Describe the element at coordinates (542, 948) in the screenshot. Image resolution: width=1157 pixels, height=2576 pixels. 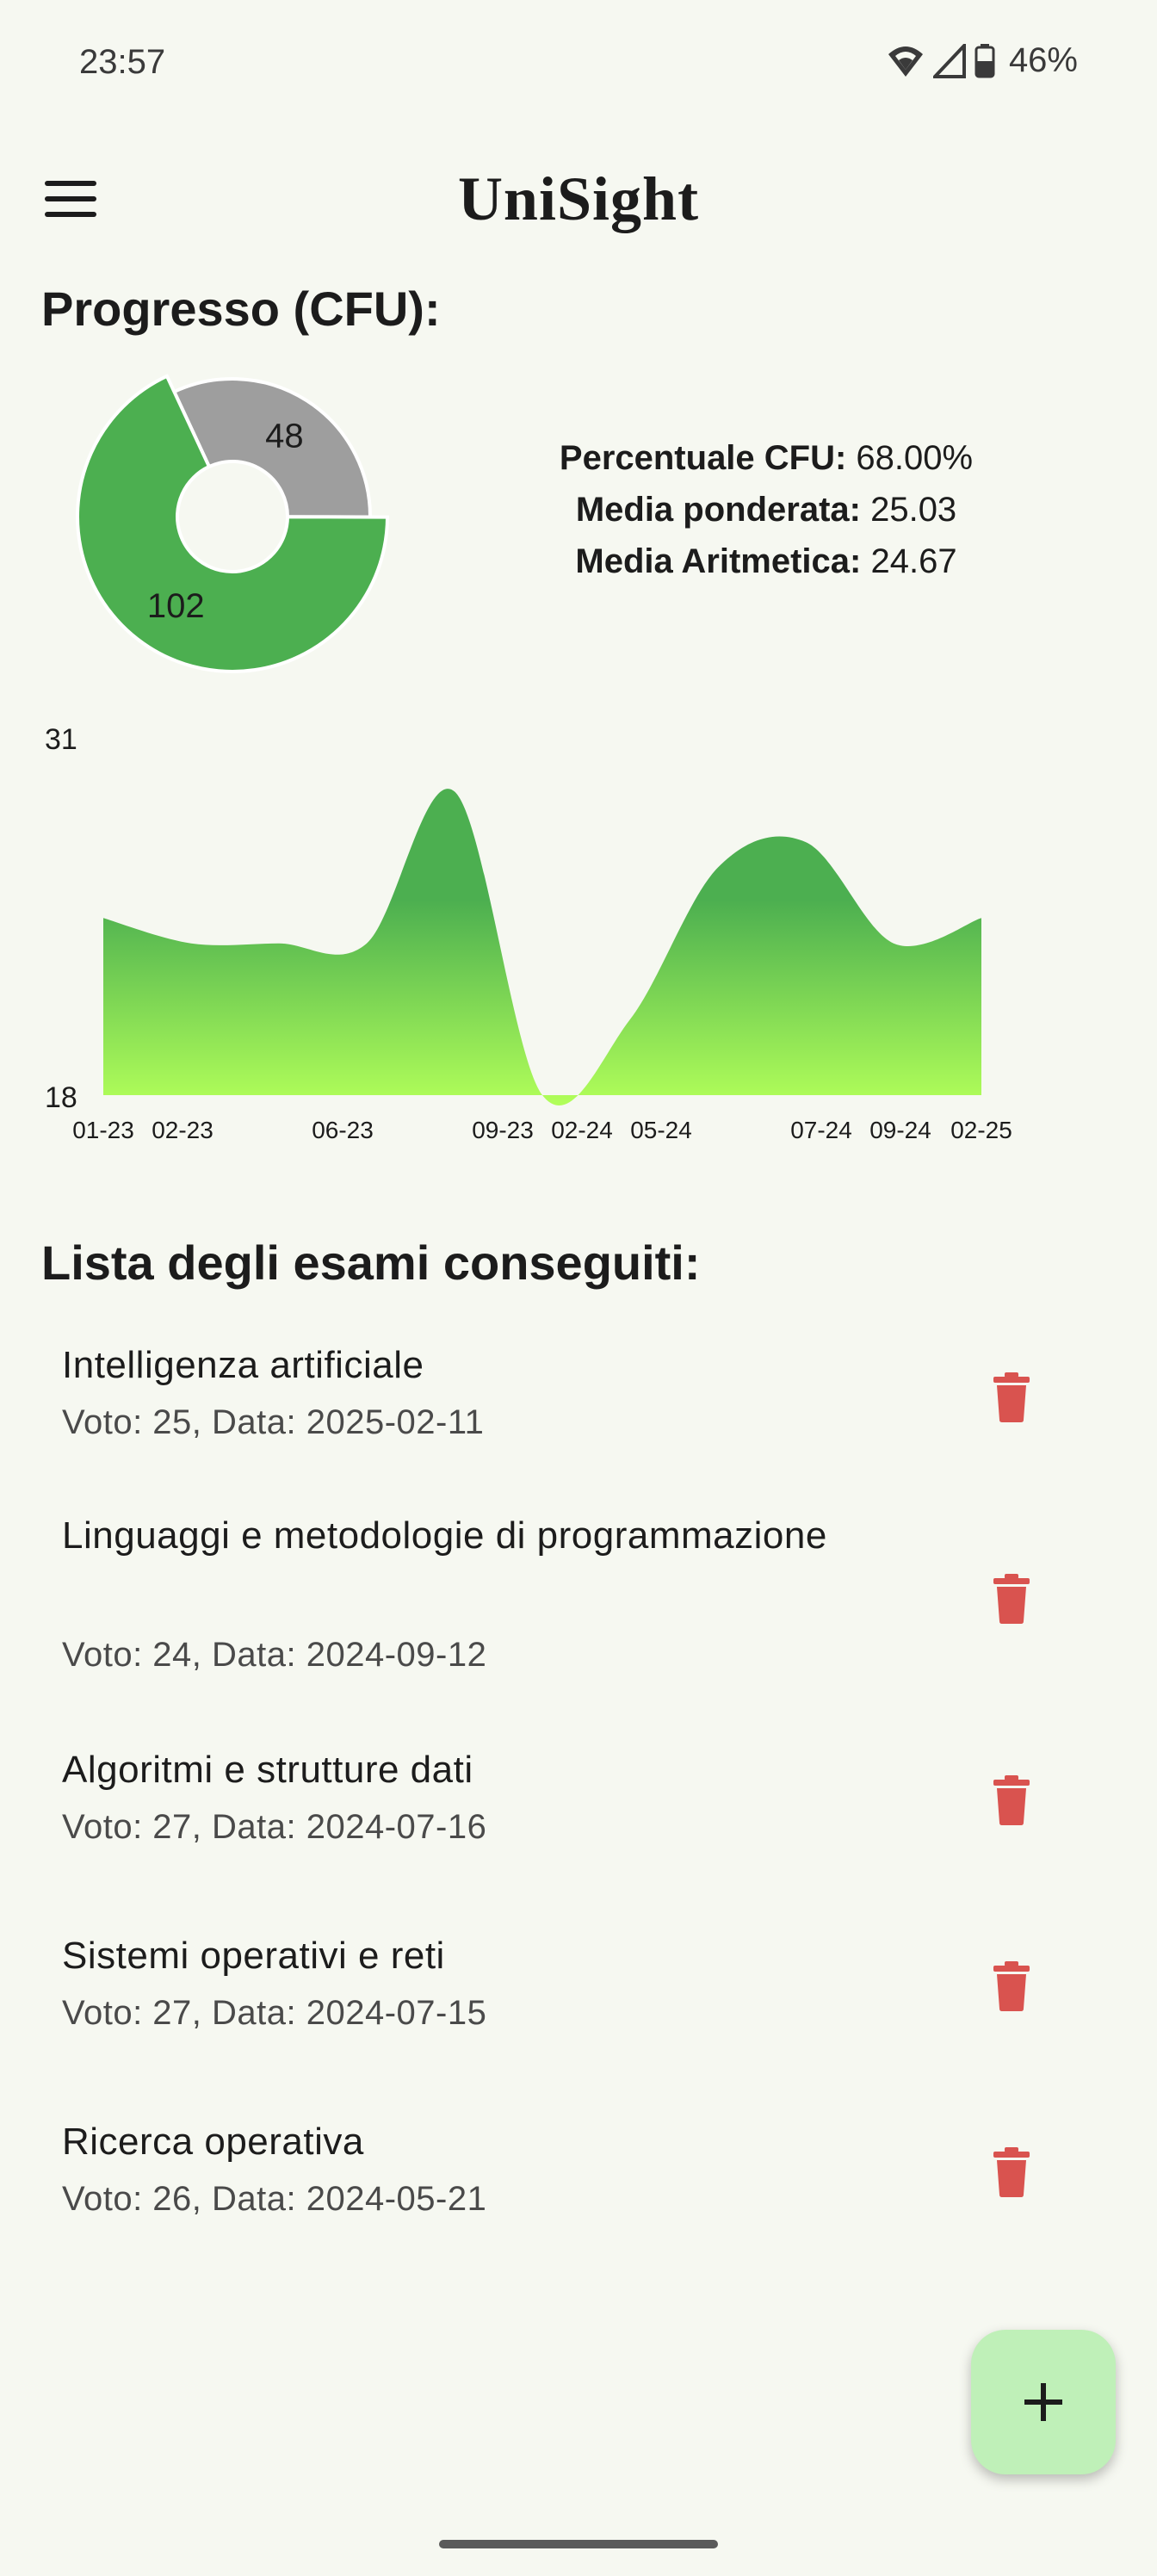
I see `area-series` at that location.